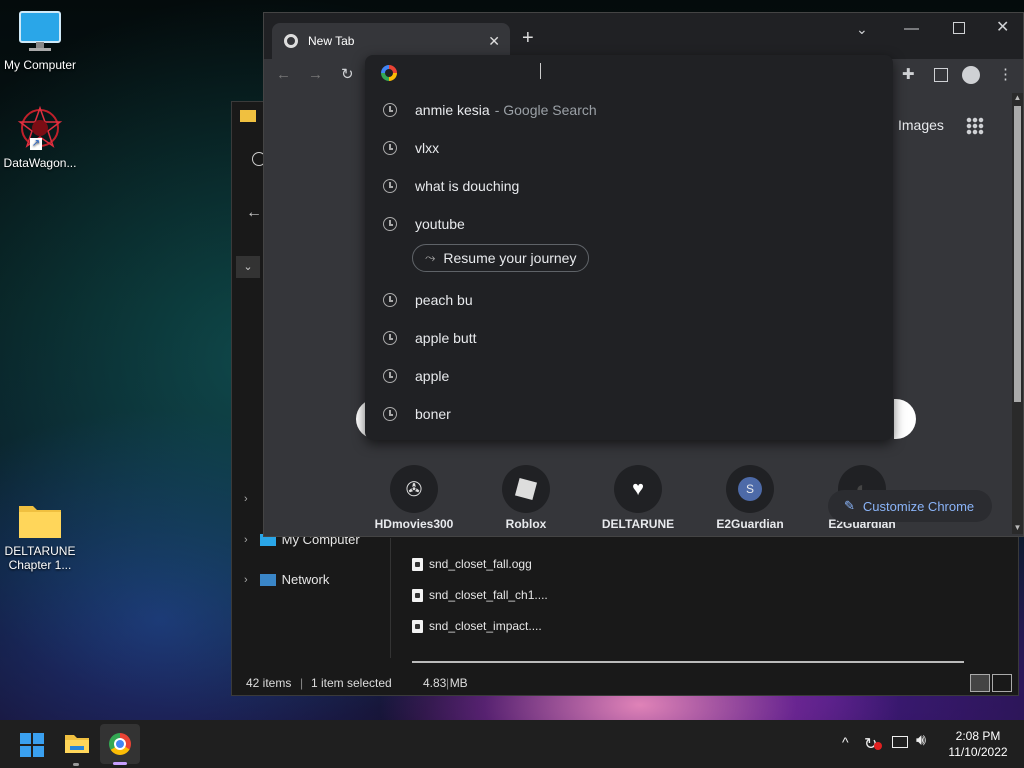 This screenshot has height=768, width=1024. I want to click on desktop-icon-label: My Computer, so click(40, 65).